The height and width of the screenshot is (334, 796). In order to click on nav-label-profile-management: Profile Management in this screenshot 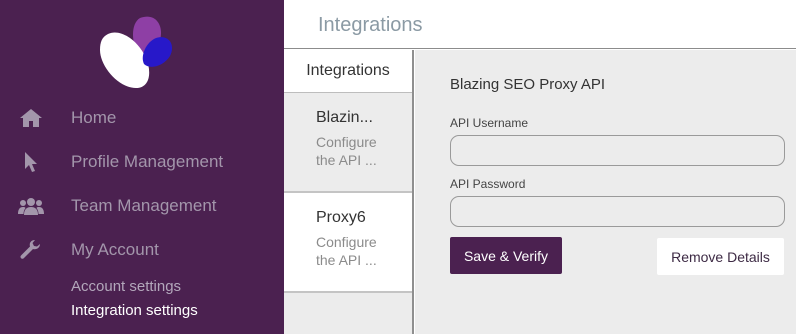, I will do `click(147, 161)`.